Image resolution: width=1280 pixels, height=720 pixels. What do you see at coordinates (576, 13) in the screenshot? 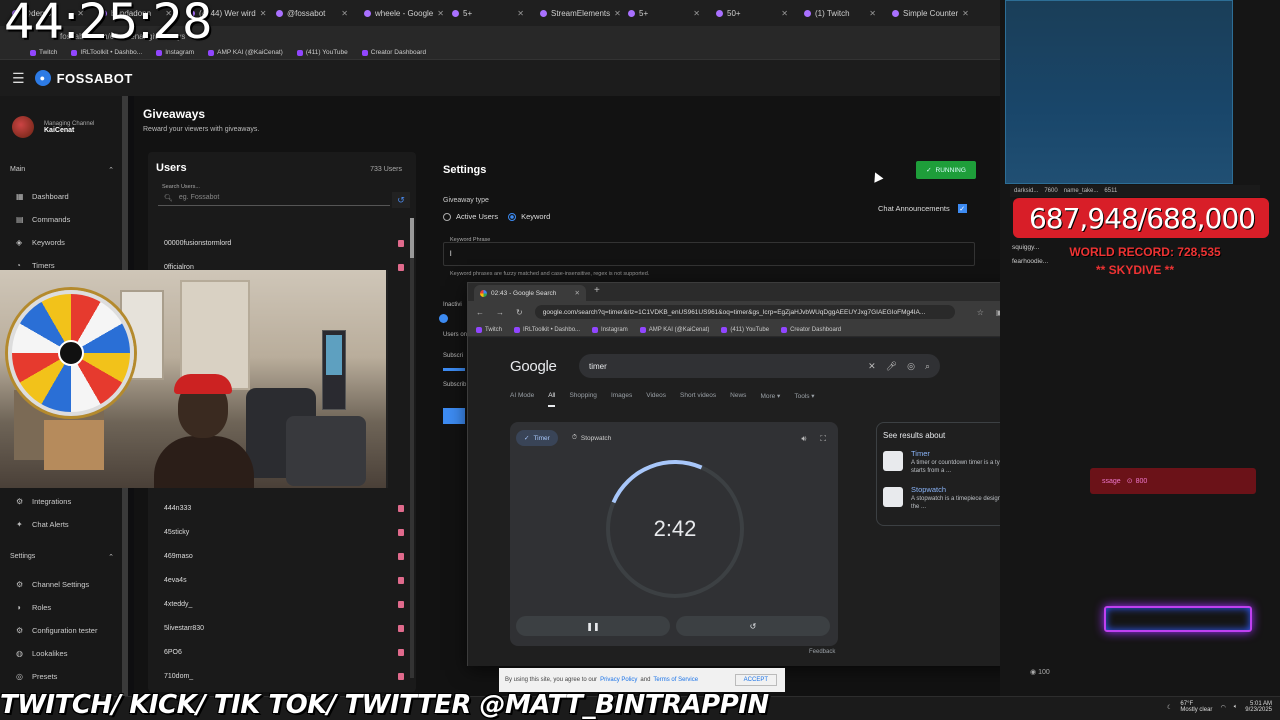
I see `browser-tab: StreamElements ✕` at bounding box center [576, 13].